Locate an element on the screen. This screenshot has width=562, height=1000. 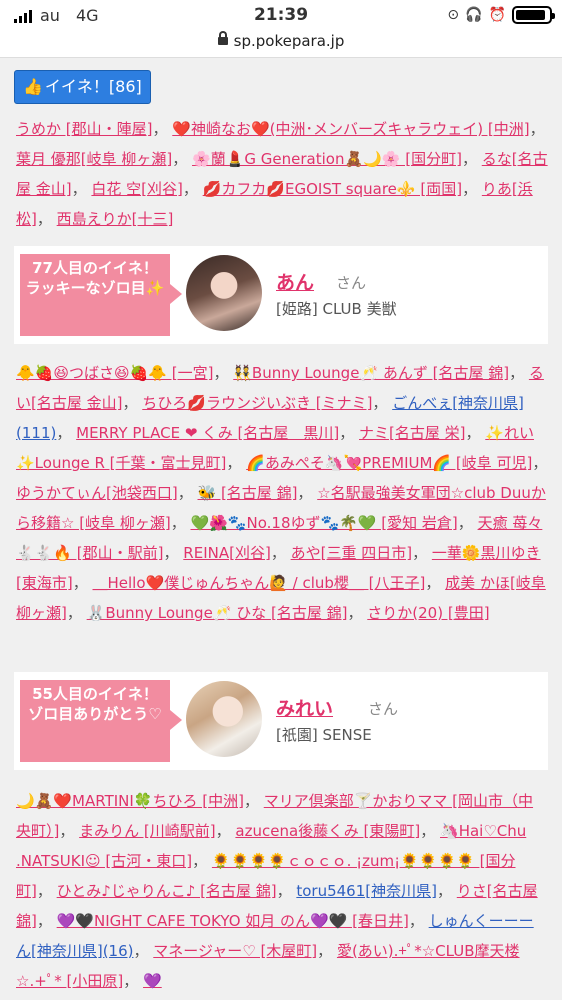
url-bar: sp.pokepara.jp is located at coordinates (281, 44).